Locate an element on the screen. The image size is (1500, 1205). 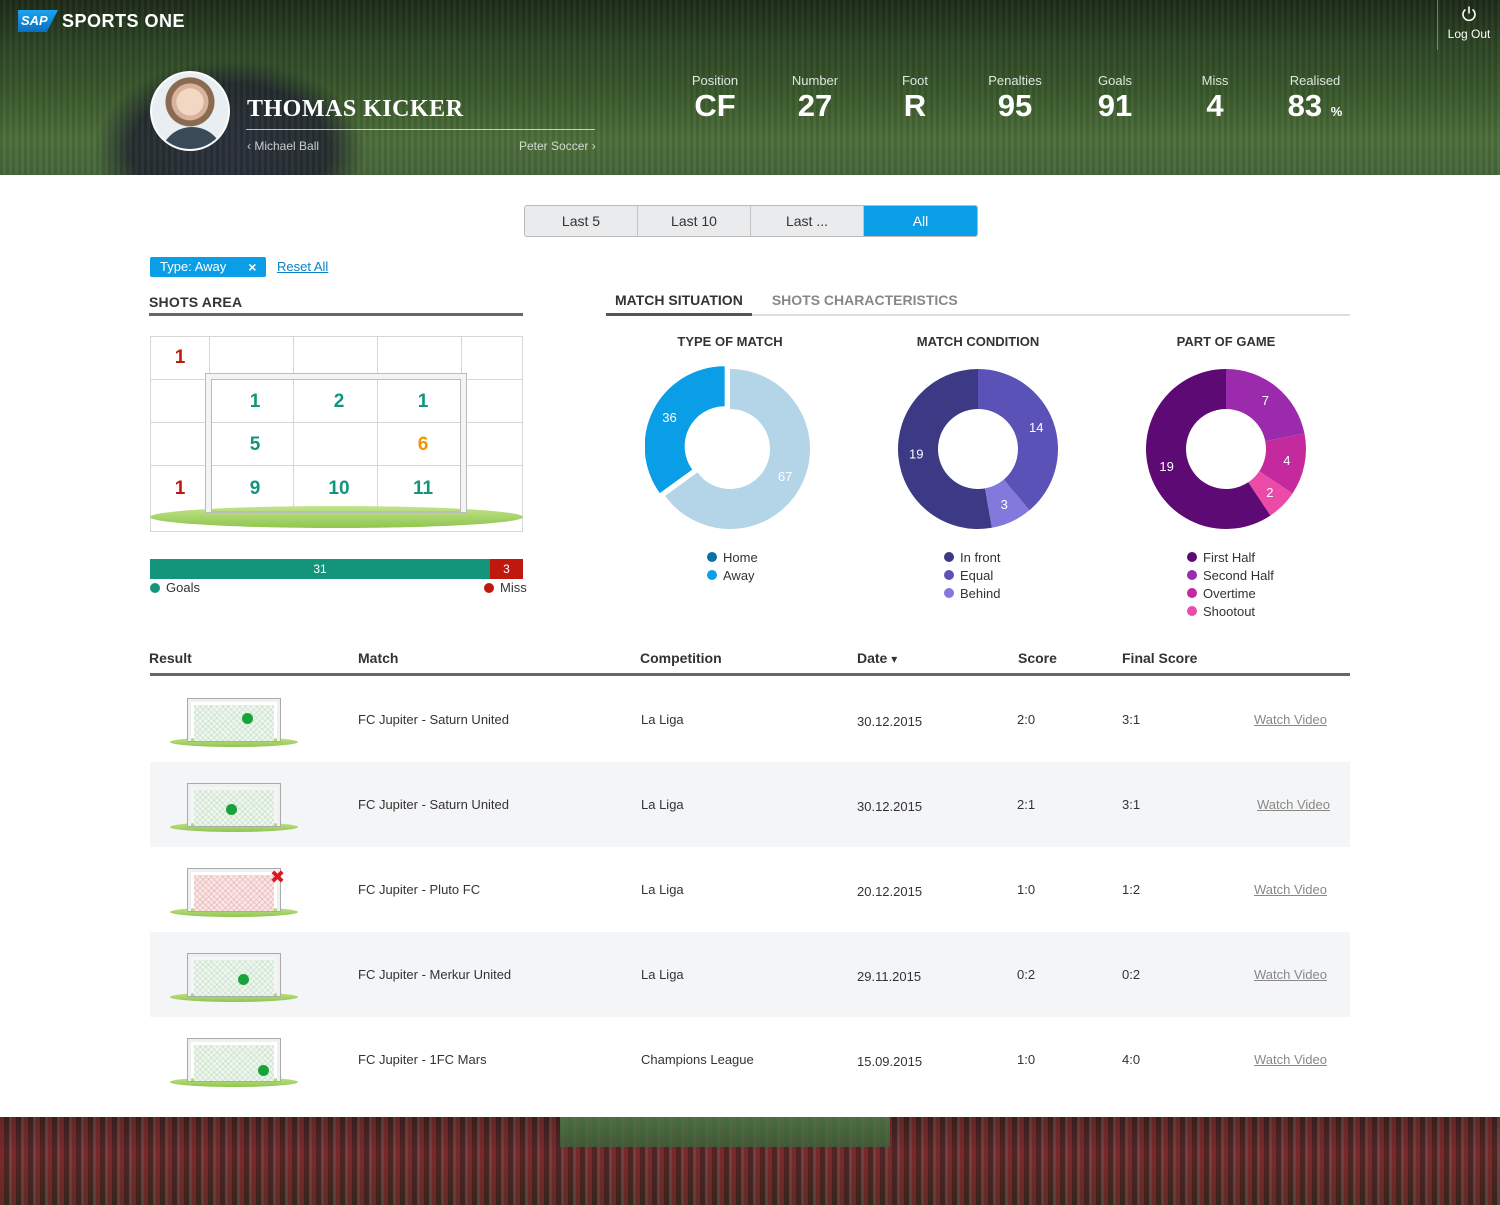
next-player-link: Peter Soccer › is located at coordinates (557, 146).